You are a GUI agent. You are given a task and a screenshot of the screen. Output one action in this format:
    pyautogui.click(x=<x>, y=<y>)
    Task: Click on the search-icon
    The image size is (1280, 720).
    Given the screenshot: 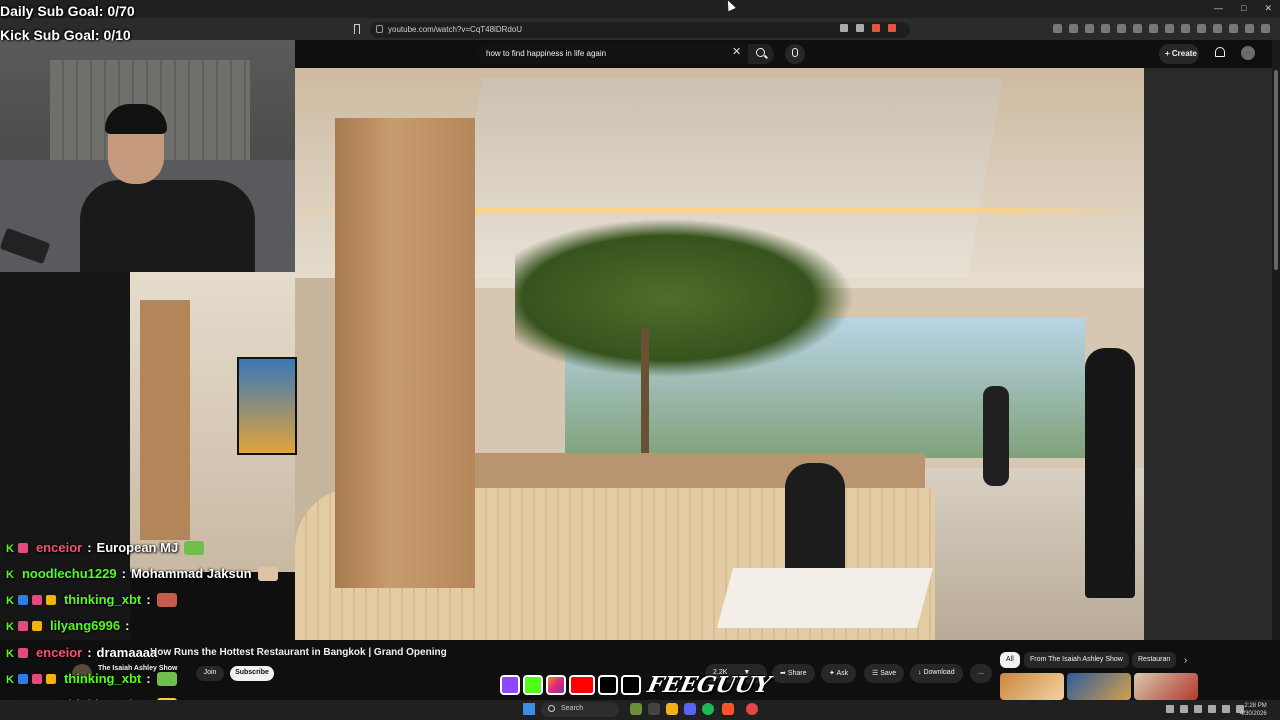 What is the action you would take?
    pyautogui.click(x=551, y=708)
    